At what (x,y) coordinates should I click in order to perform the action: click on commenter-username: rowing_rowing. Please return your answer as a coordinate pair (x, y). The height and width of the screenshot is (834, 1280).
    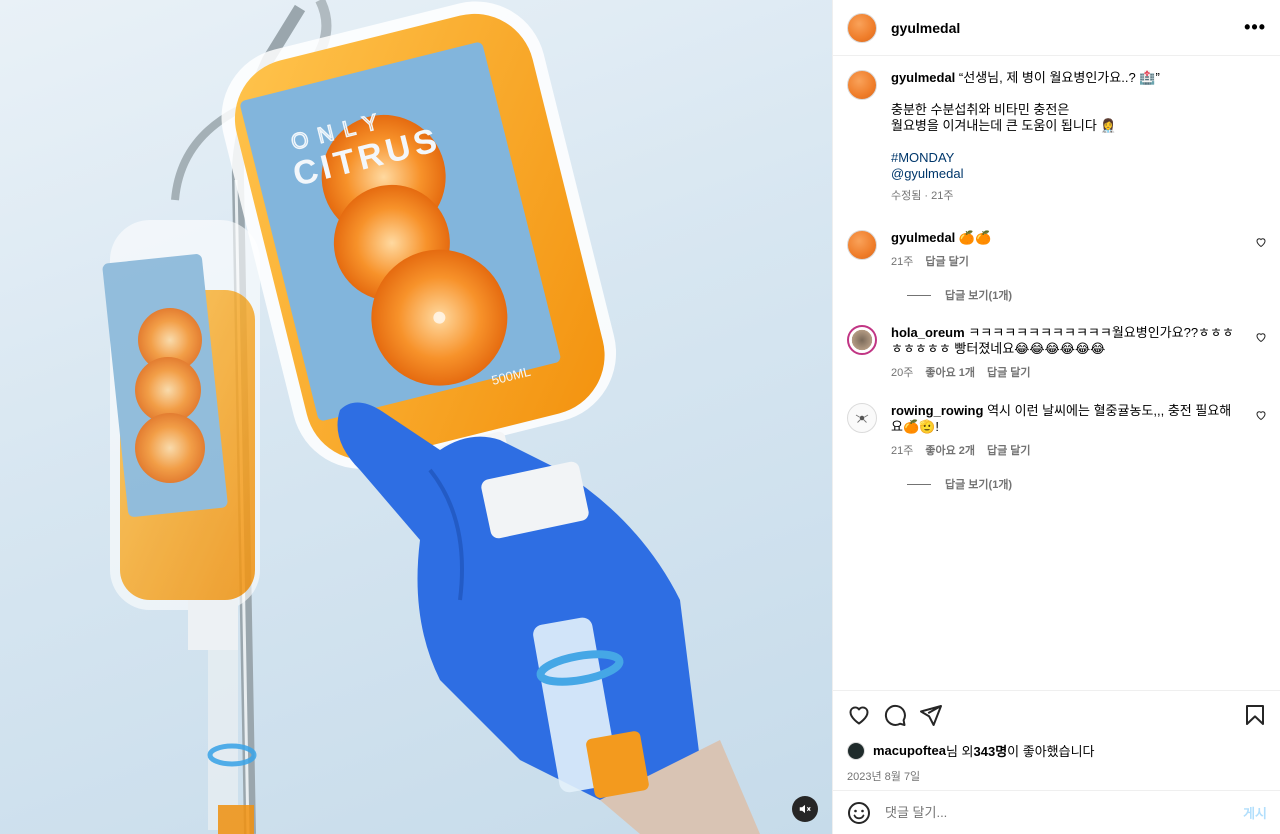
    Looking at the image, I should click on (937, 410).